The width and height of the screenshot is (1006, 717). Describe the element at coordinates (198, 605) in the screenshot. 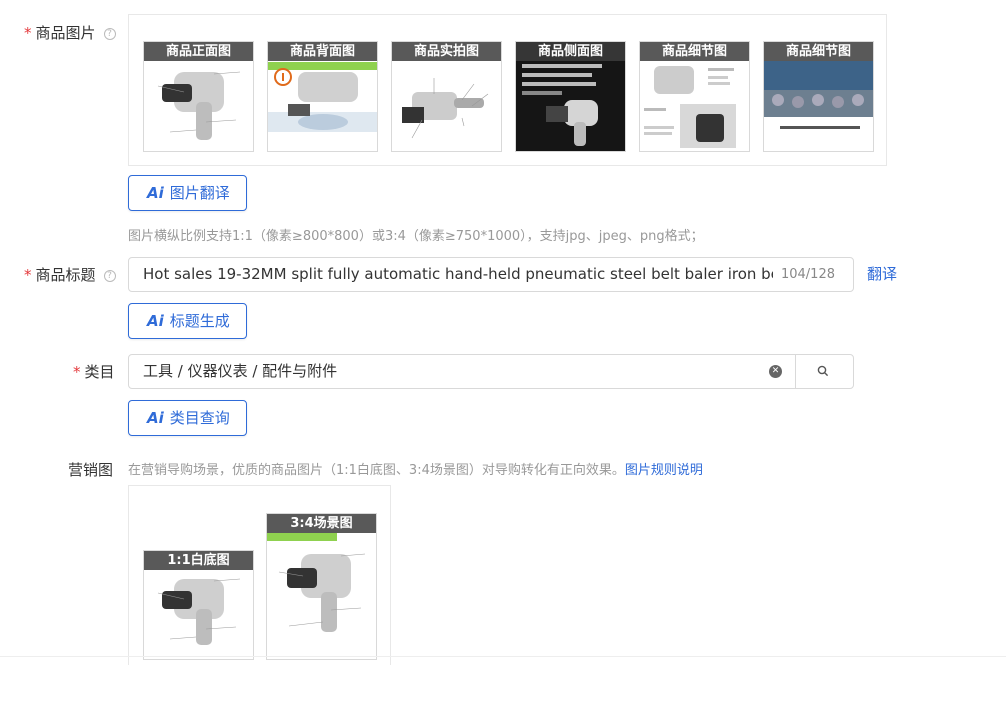

I see `marketing-image-square: 1:1白底图` at that location.